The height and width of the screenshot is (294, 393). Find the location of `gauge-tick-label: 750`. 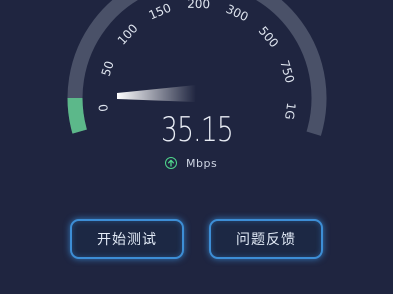

gauge-tick-label: 750 is located at coordinates (287, 72).